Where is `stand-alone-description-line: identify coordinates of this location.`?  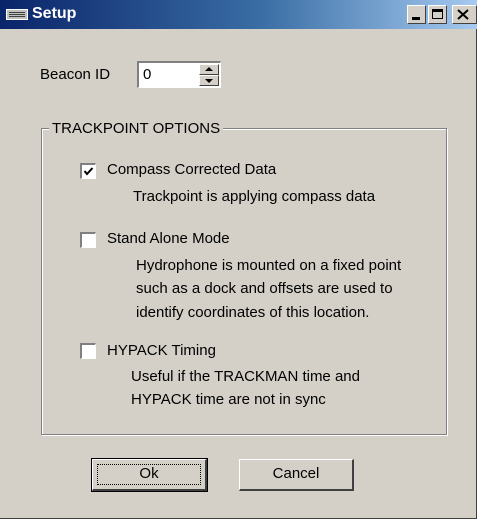
stand-alone-description-line: identify coordinates of this location. is located at coordinates (253, 312).